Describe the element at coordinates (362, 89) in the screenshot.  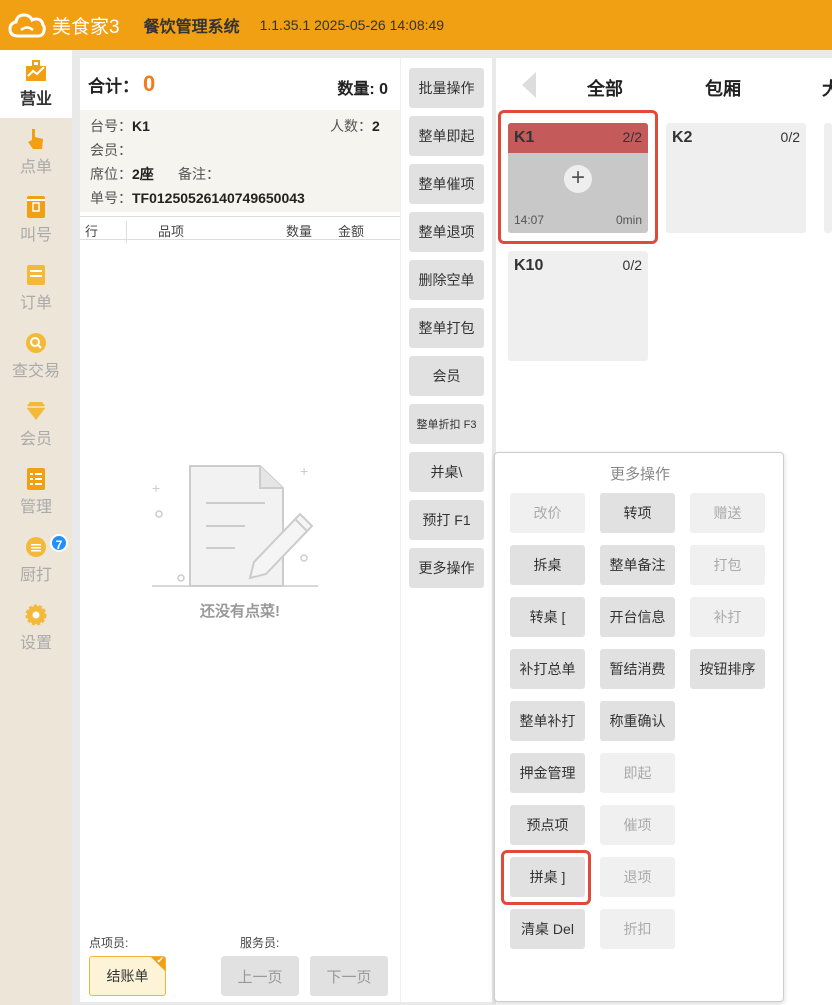
I see `quantity-label: 数量: 0` at that location.